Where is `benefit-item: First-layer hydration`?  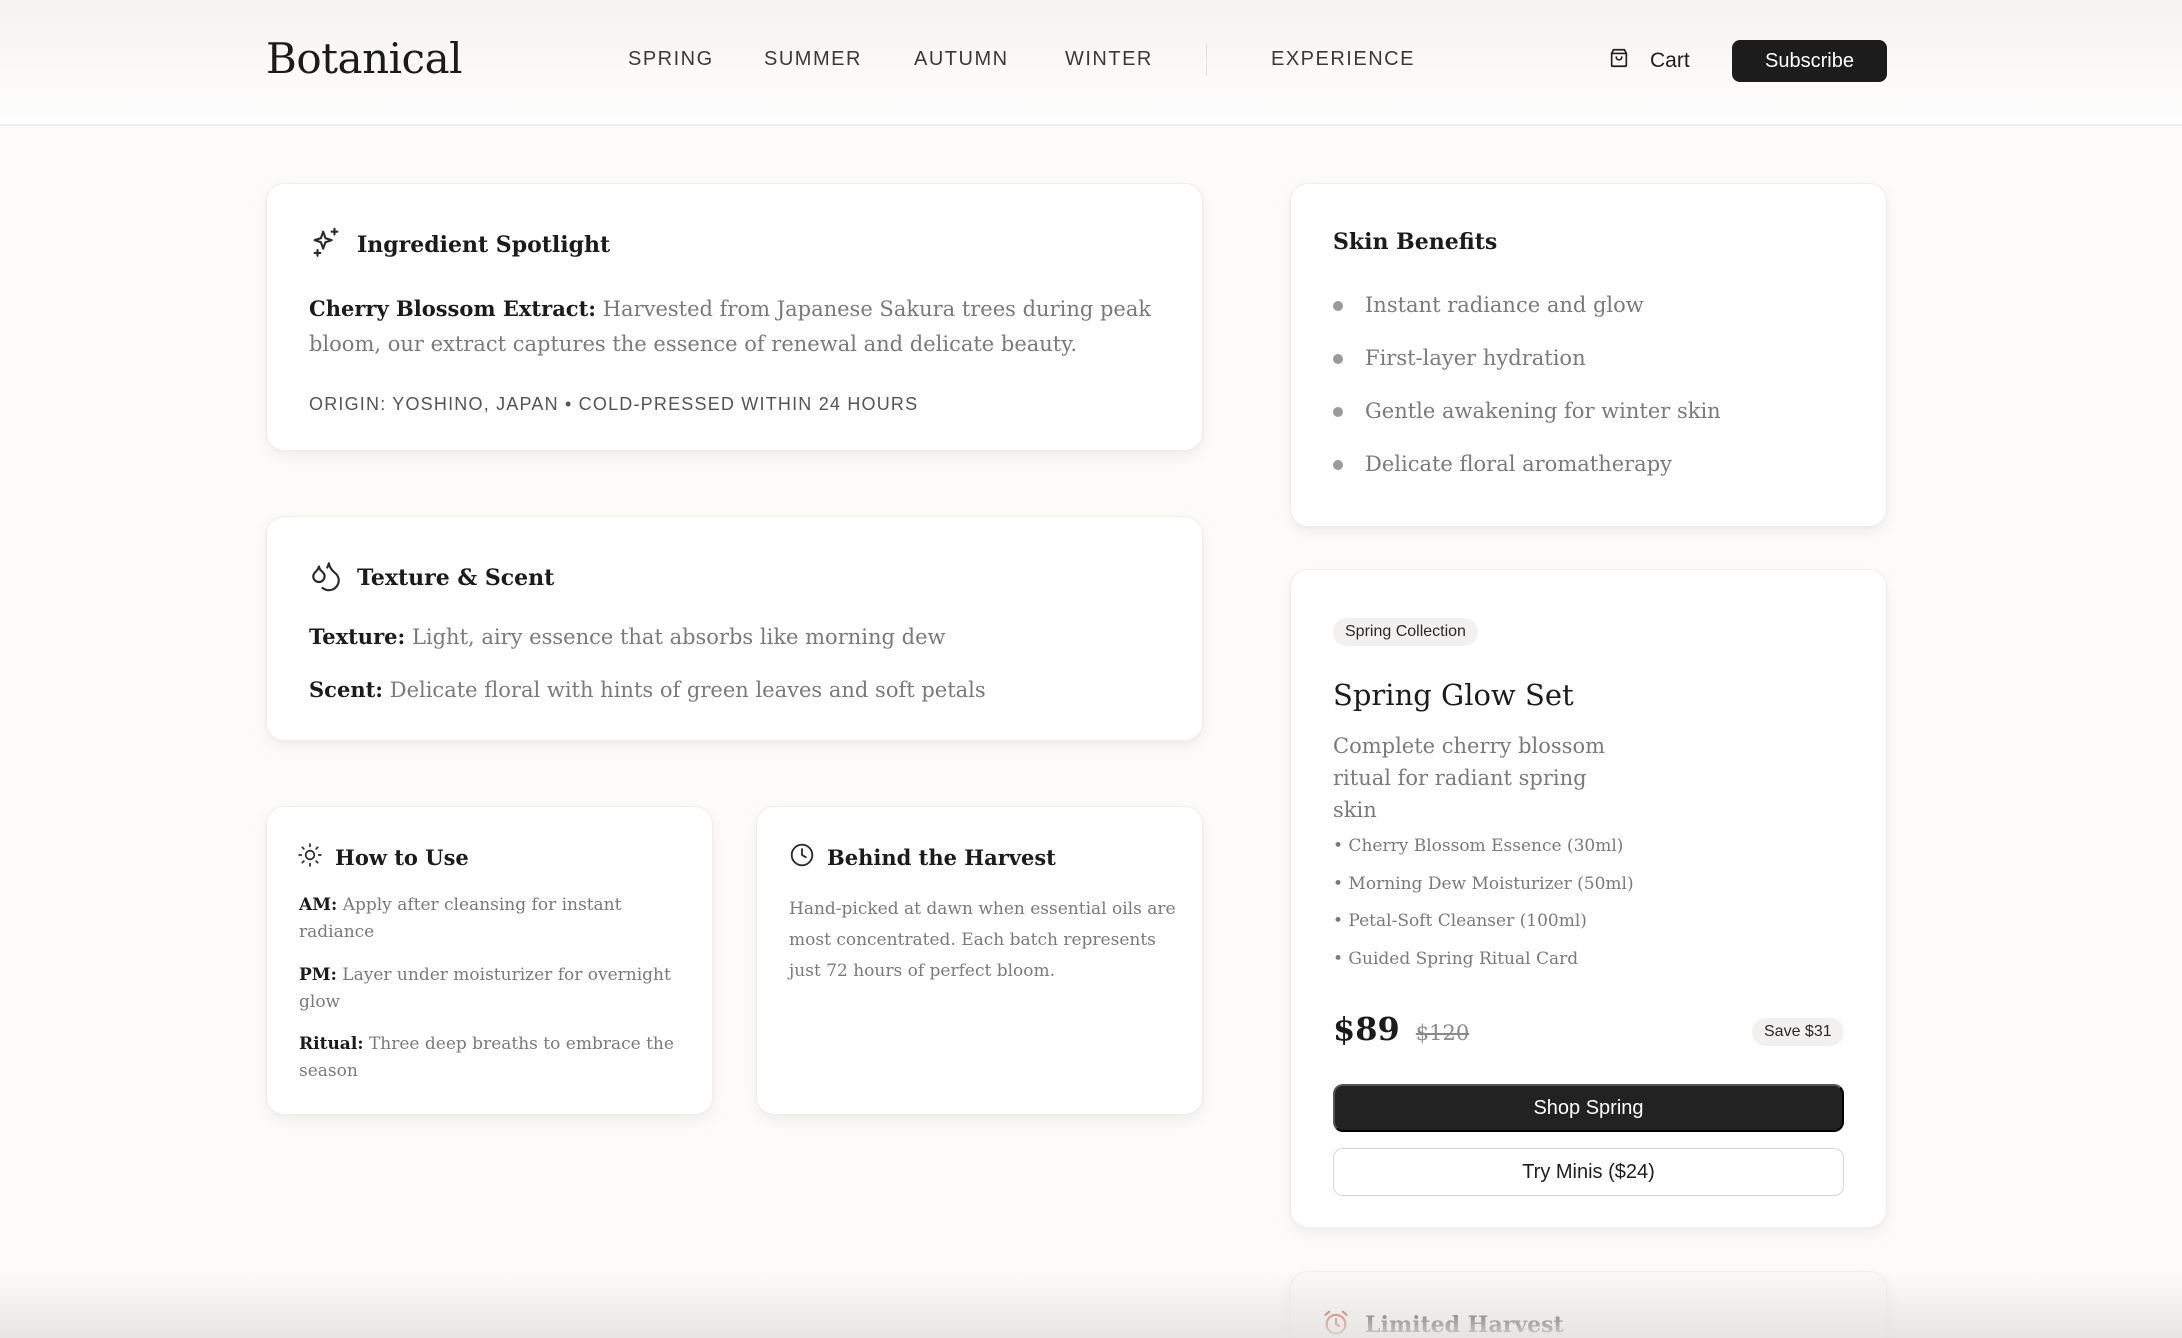
benefit-item: First-layer hydration is located at coordinates (1527, 369).